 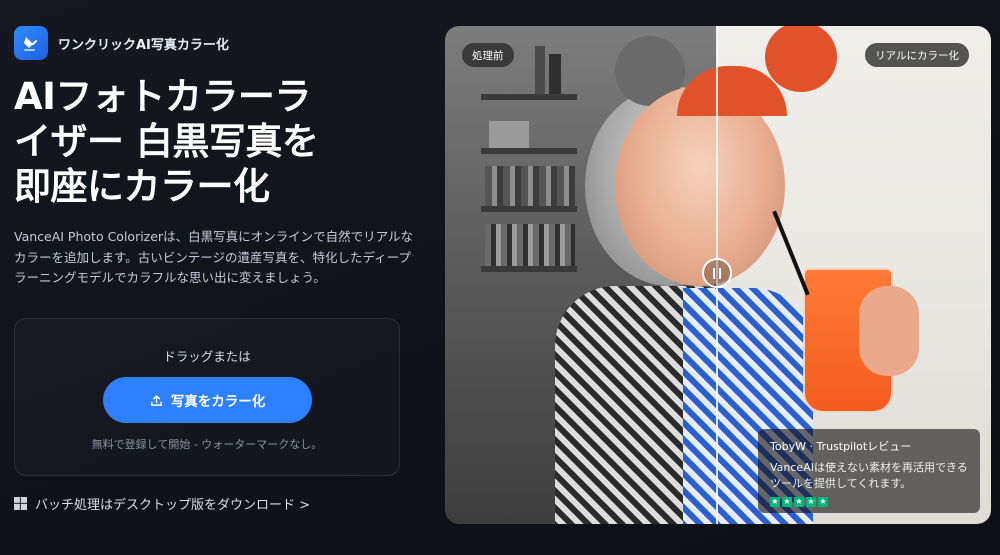 I want to click on signup-note: 無料で登録して開始 - ウォーターマークなし。, so click(x=207, y=444).